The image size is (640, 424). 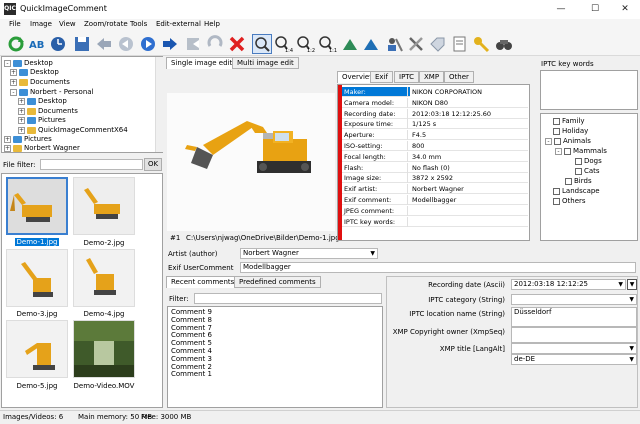 I want to click on rotate-left-icon, so click(x=350, y=44).